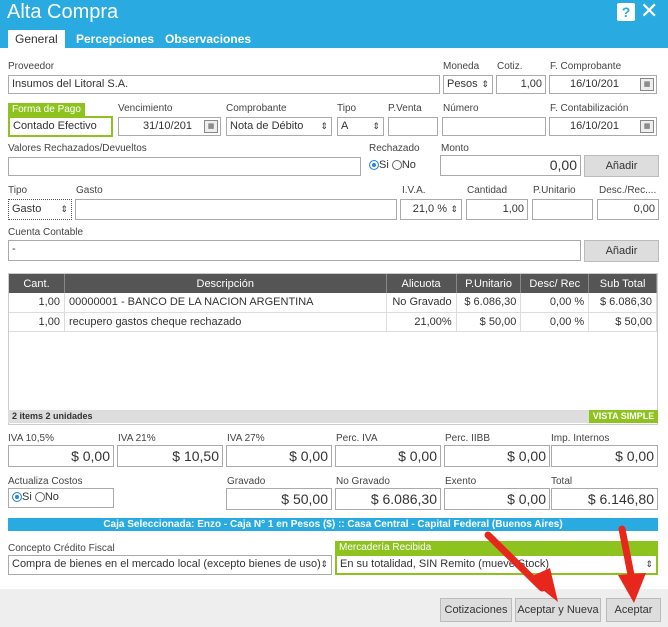 Image resolution: width=668 pixels, height=627 pixels. Describe the element at coordinates (363, 481) in the screenshot. I see `no-gravado-label: No Gravado` at that location.